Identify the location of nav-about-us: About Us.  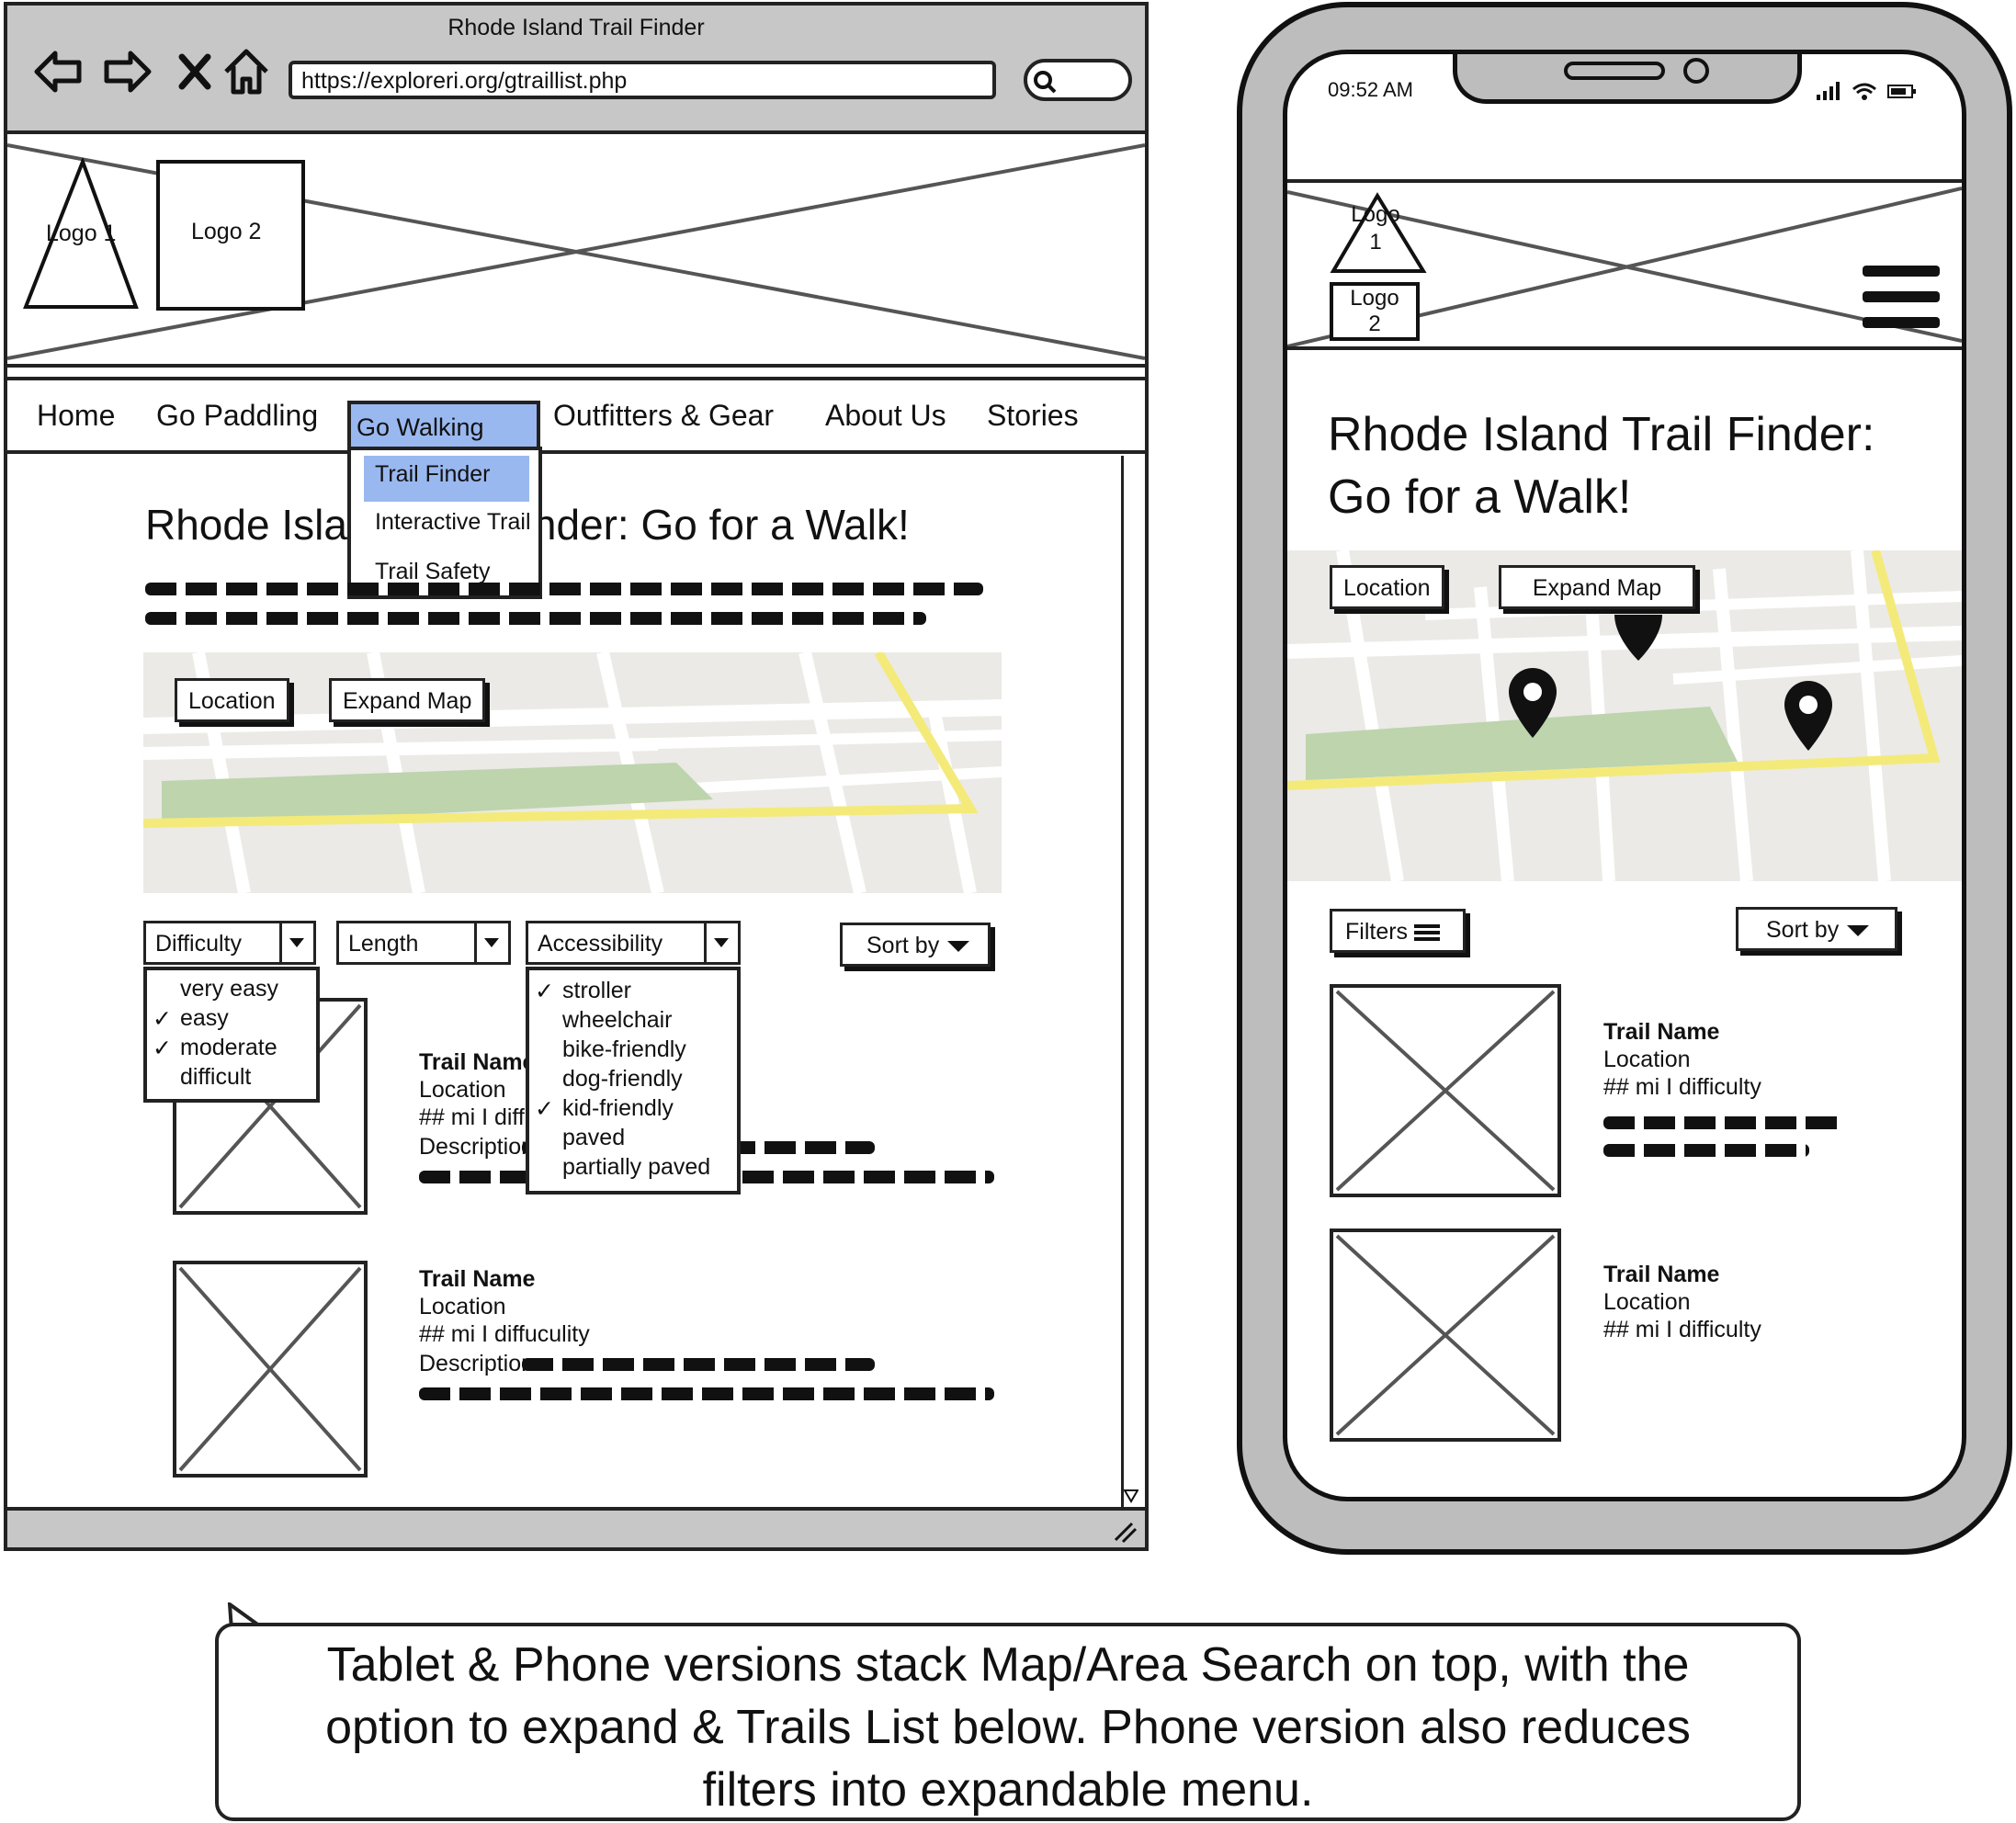
(885, 416).